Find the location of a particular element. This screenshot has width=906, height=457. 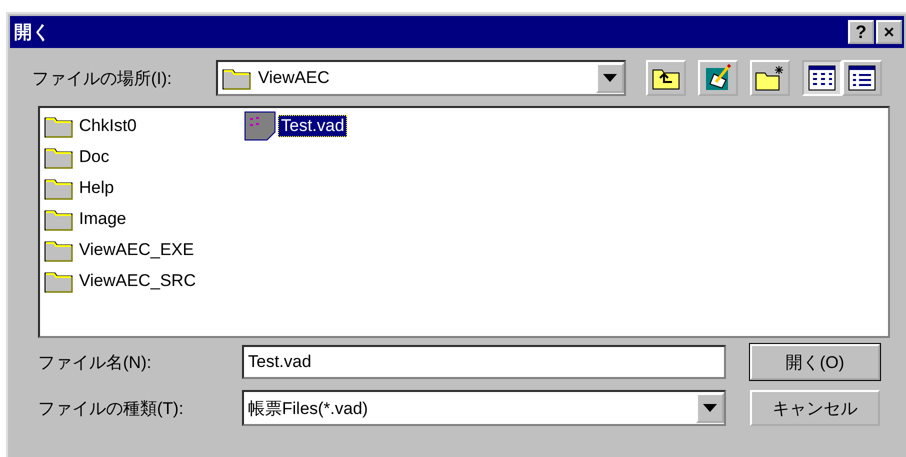

folder-item: Image is located at coordinates (144, 218).